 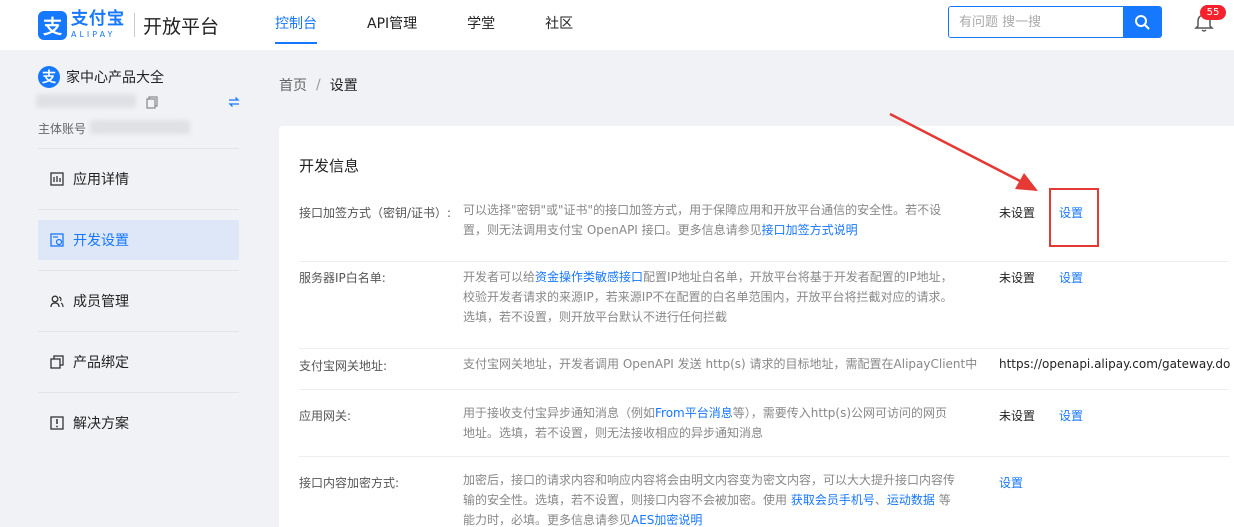 I want to click on breadcrumb-current: 设置, so click(x=343, y=86).